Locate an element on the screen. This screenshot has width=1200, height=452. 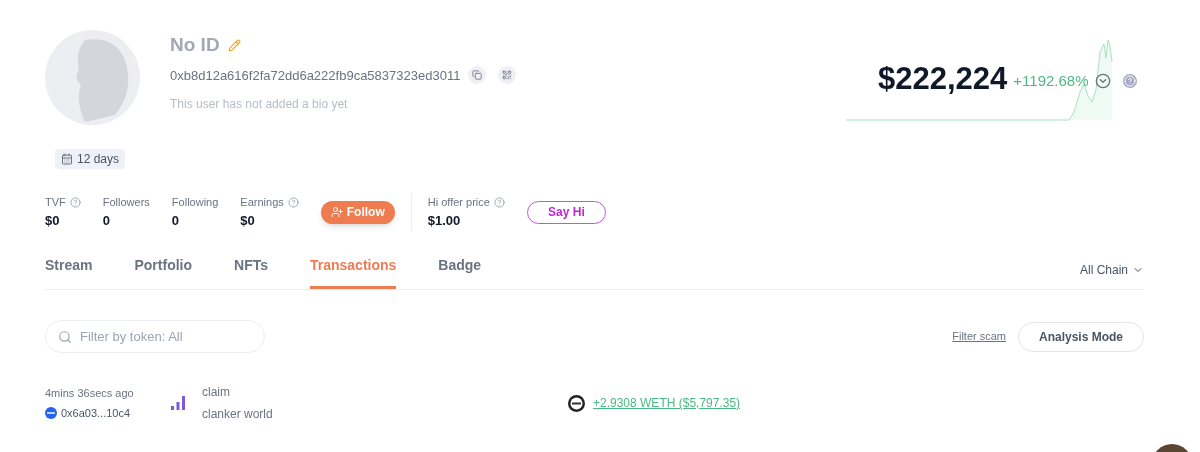
stat-label: Hi offer price is located at coordinates (458, 202).